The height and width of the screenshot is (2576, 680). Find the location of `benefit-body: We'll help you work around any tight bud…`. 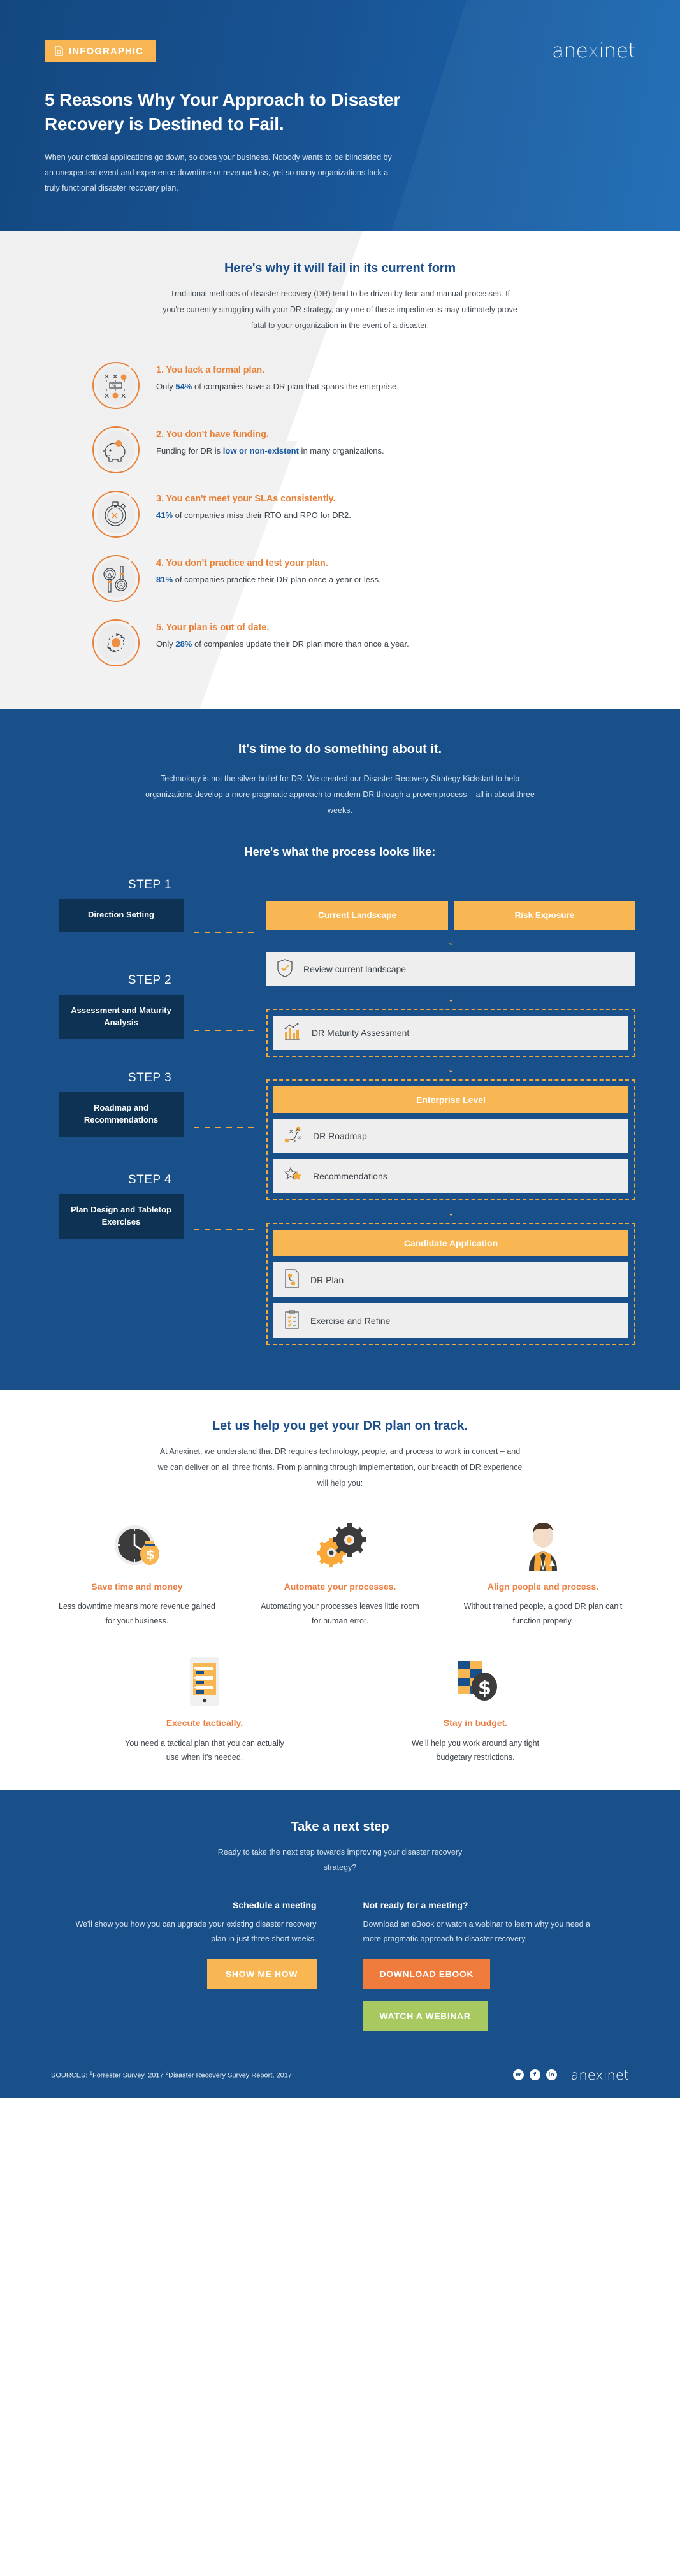

benefit-body: We'll help you work around any tight bud… is located at coordinates (475, 1750).